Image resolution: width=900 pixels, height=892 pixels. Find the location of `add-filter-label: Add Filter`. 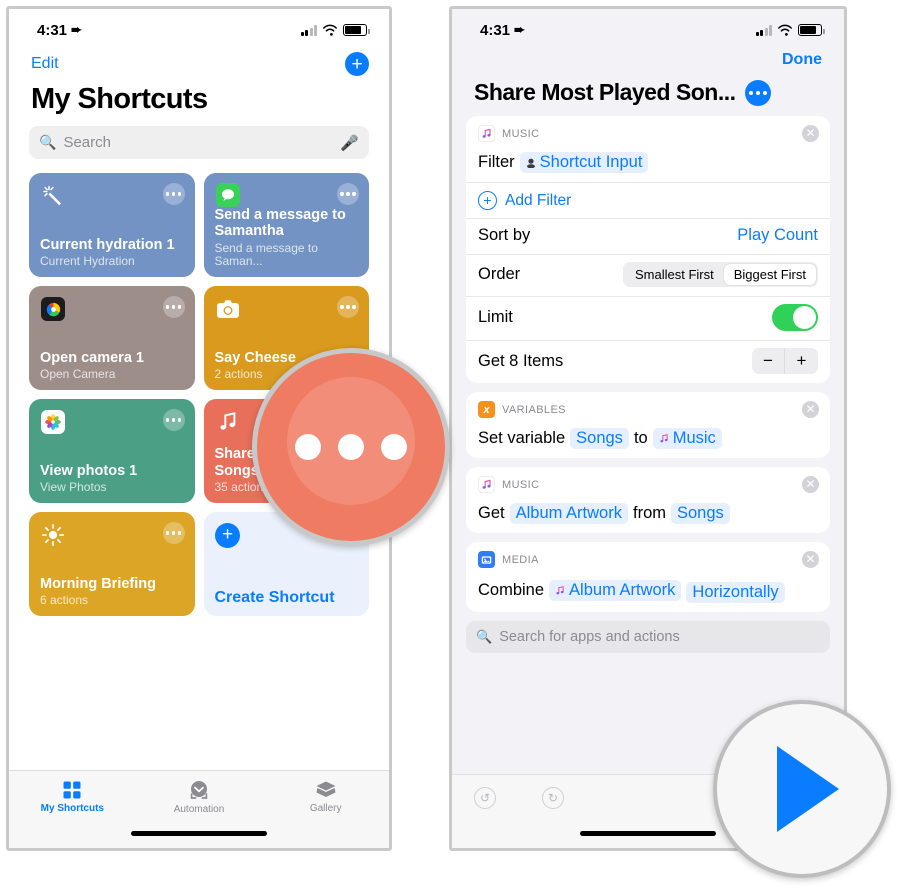

add-filter-label: Add Filter is located at coordinates (538, 200).